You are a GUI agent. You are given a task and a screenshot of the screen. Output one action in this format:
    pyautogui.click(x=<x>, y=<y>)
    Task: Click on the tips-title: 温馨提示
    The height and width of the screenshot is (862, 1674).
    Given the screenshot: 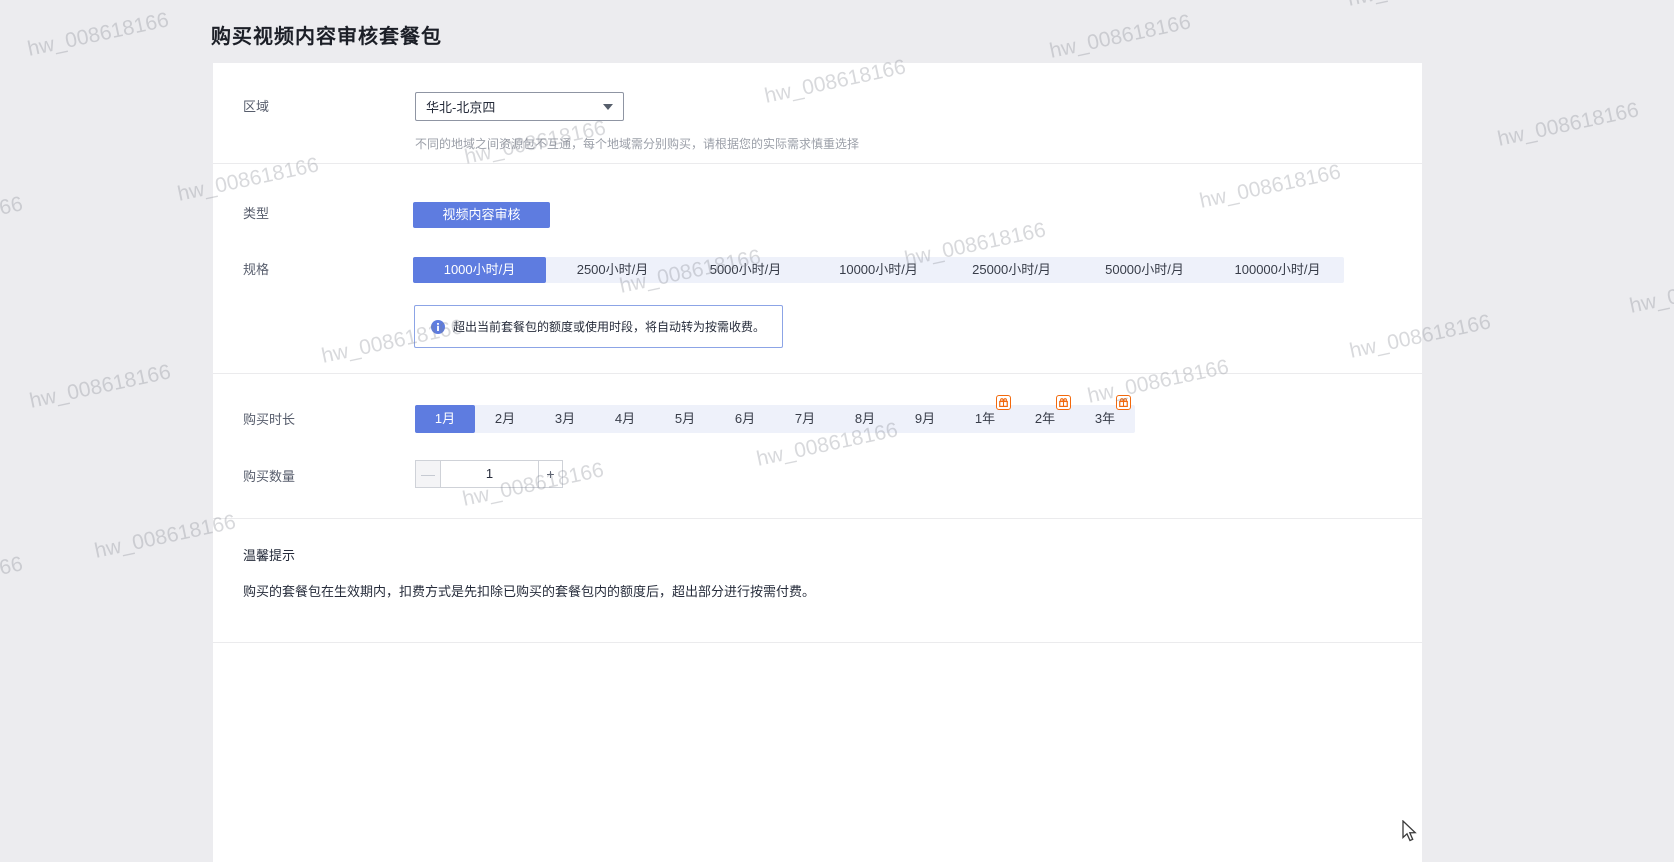 What is the action you would take?
    pyautogui.click(x=269, y=555)
    